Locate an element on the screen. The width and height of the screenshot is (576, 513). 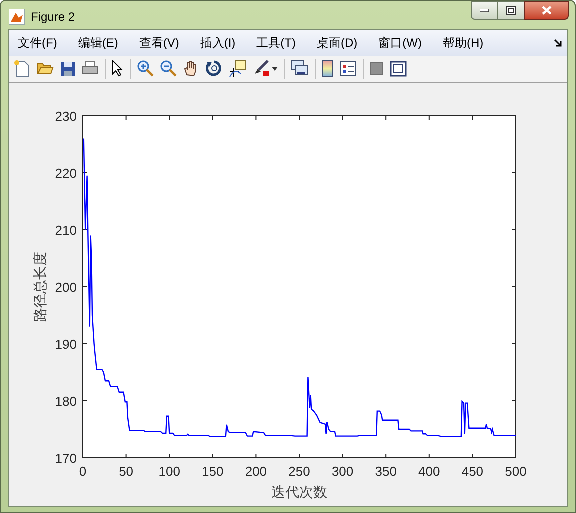
menu-item: 帮助(H) is located at coordinates (463, 43).